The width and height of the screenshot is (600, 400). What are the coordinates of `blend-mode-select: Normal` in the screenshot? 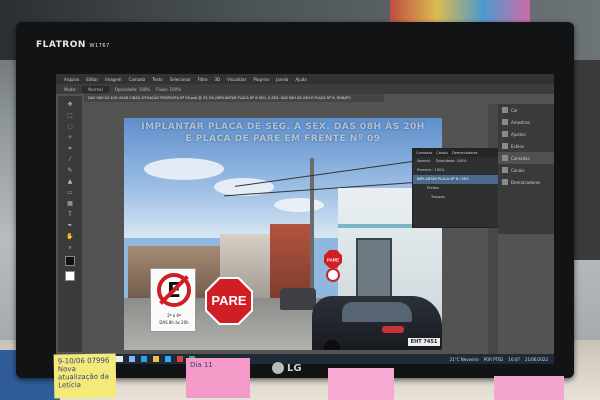 It's located at (423, 161).